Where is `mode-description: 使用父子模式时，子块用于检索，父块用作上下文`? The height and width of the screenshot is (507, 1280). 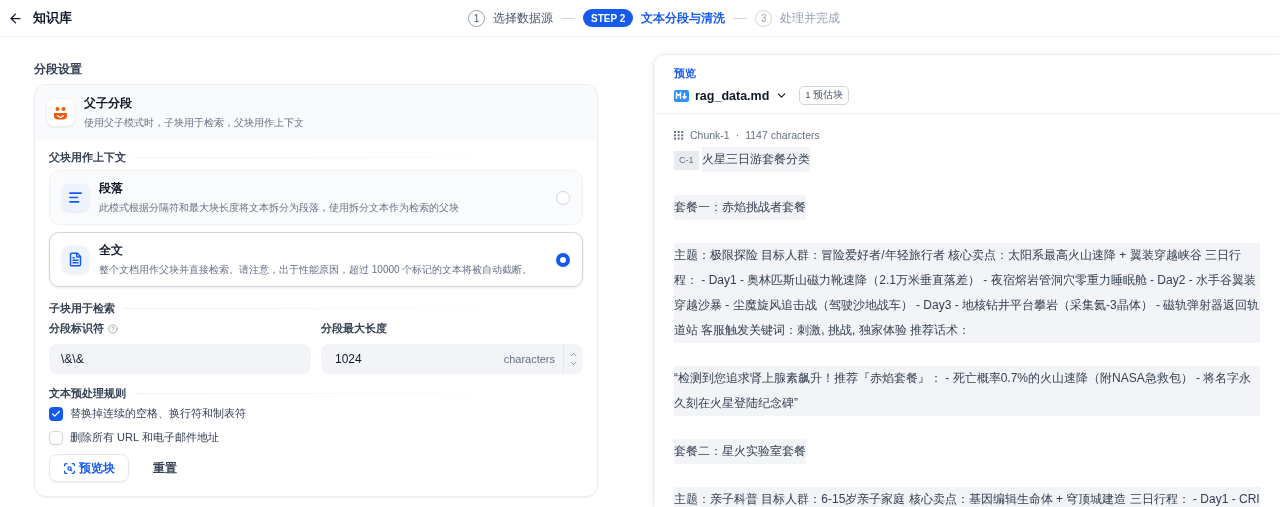 mode-description: 使用父子模式时，子块用于检索，父块用作上下文 is located at coordinates (194, 123).